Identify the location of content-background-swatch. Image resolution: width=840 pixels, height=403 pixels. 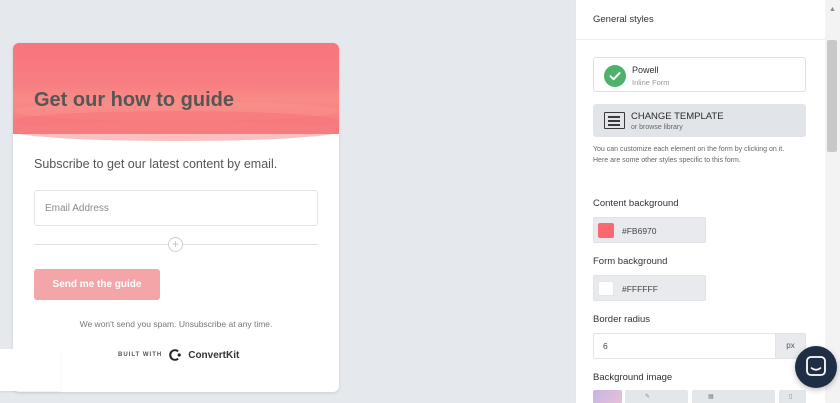
(606, 230).